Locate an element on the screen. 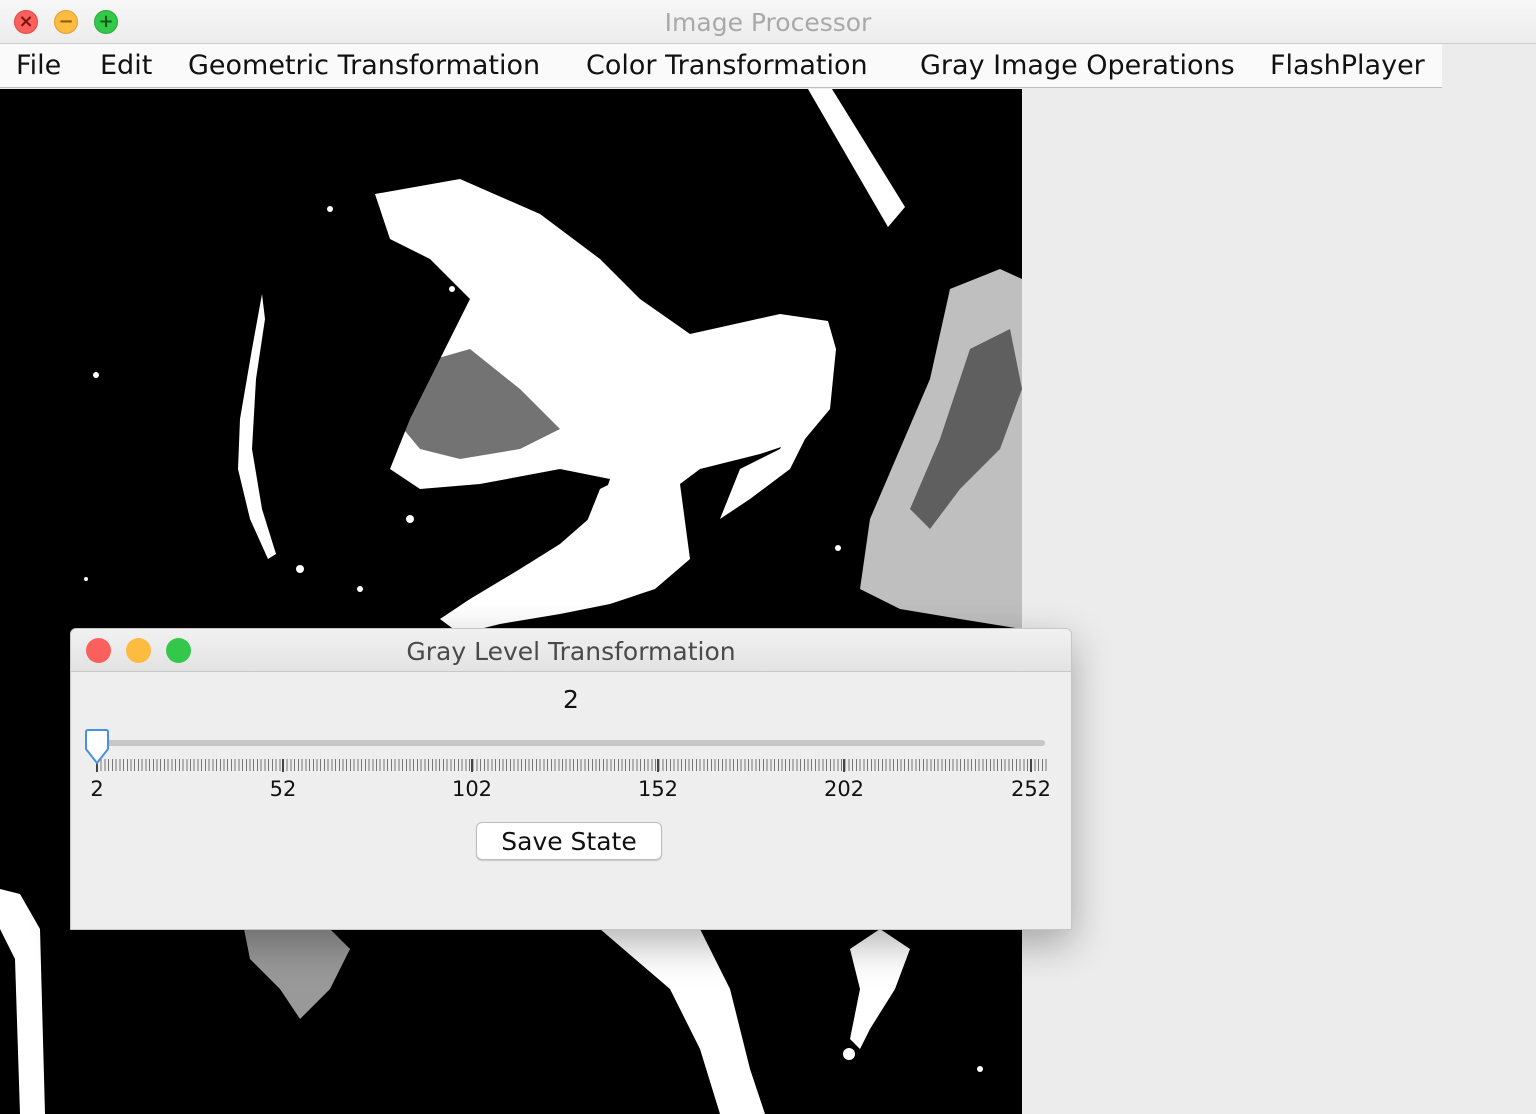  tick-label: 2 is located at coordinates (97, 789).